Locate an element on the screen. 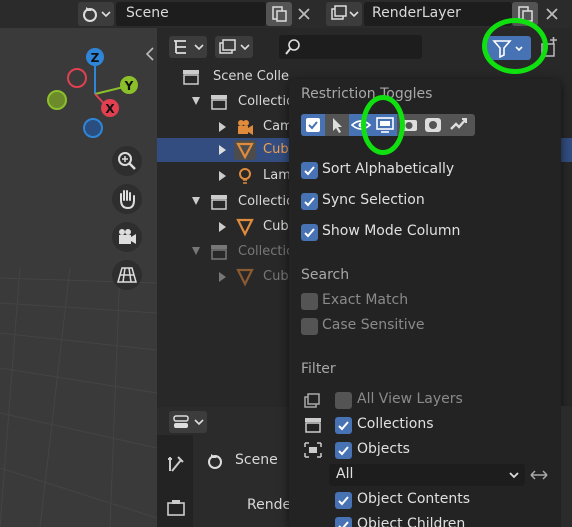  toggle-exclude-checkbox is located at coordinates (313, 125).